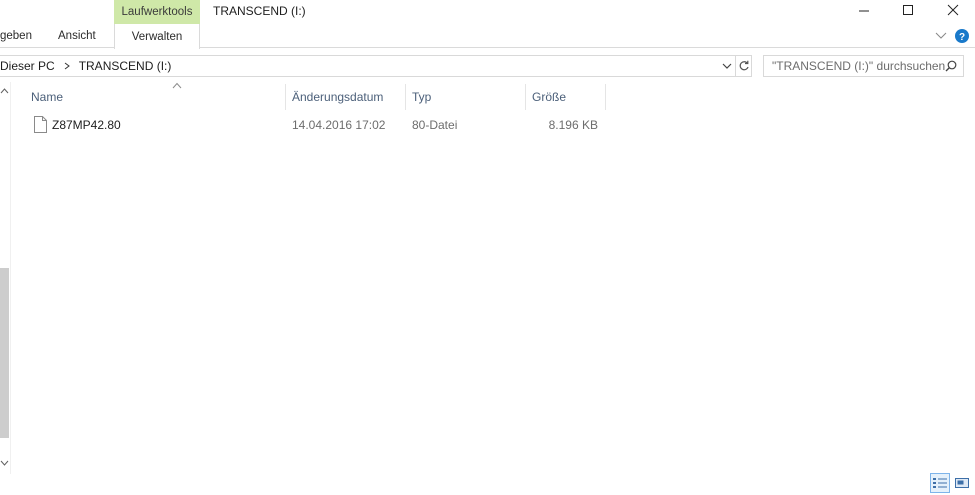 The height and width of the screenshot is (495, 975). What do you see at coordinates (338, 97) in the screenshot?
I see `column-label-modified: Änderungsdatum` at bounding box center [338, 97].